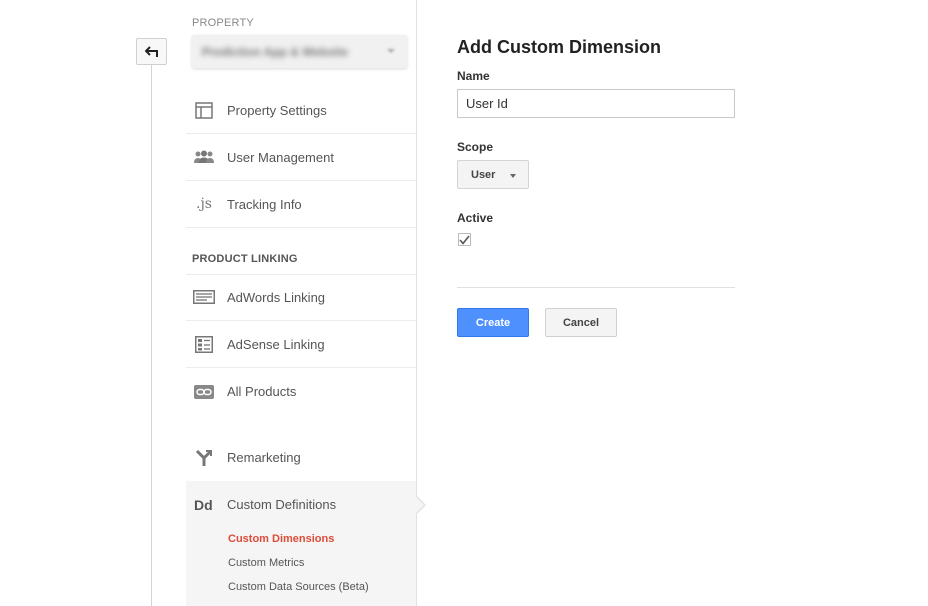 This screenshot has width=928, height=606. What do you see at coordinates (475, 218) in the screenshot?
I see `active-label: Active` at bounding box center [475, 218].